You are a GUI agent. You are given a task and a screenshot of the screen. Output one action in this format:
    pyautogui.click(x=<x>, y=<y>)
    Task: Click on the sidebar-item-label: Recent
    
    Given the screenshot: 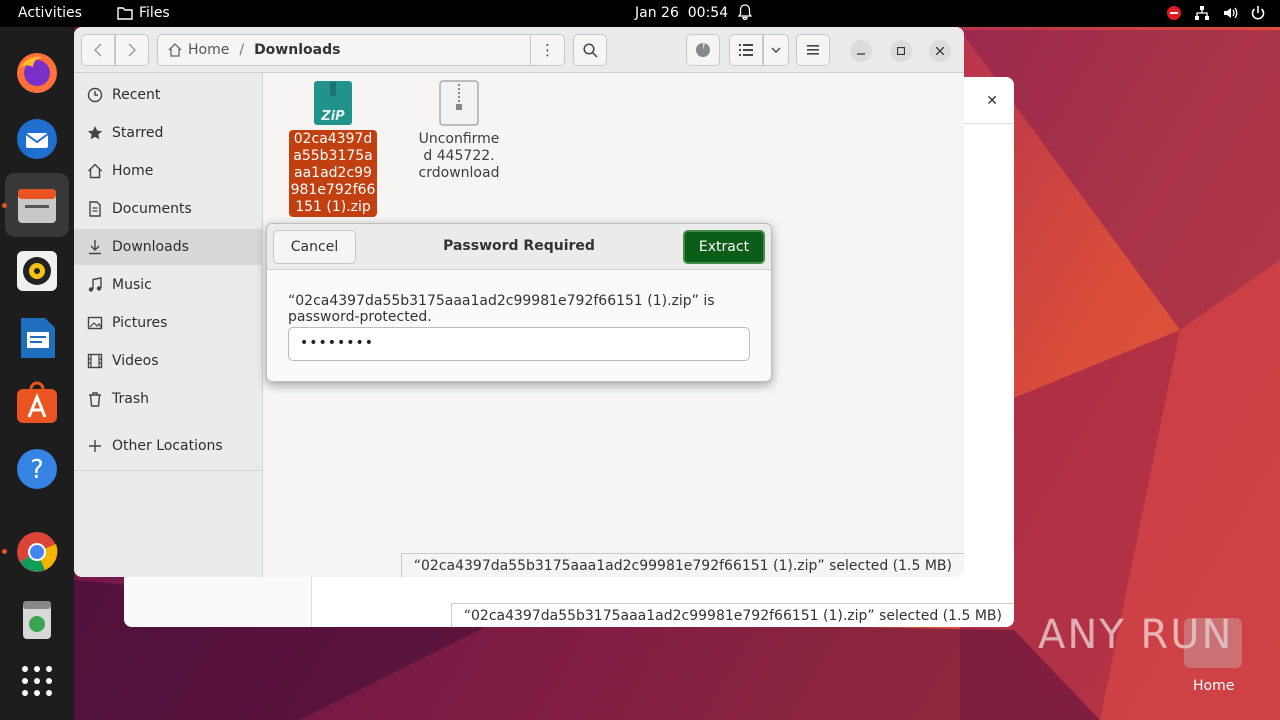 What is the action you would take?
    pyautogui.click(x=136, y=95)
    